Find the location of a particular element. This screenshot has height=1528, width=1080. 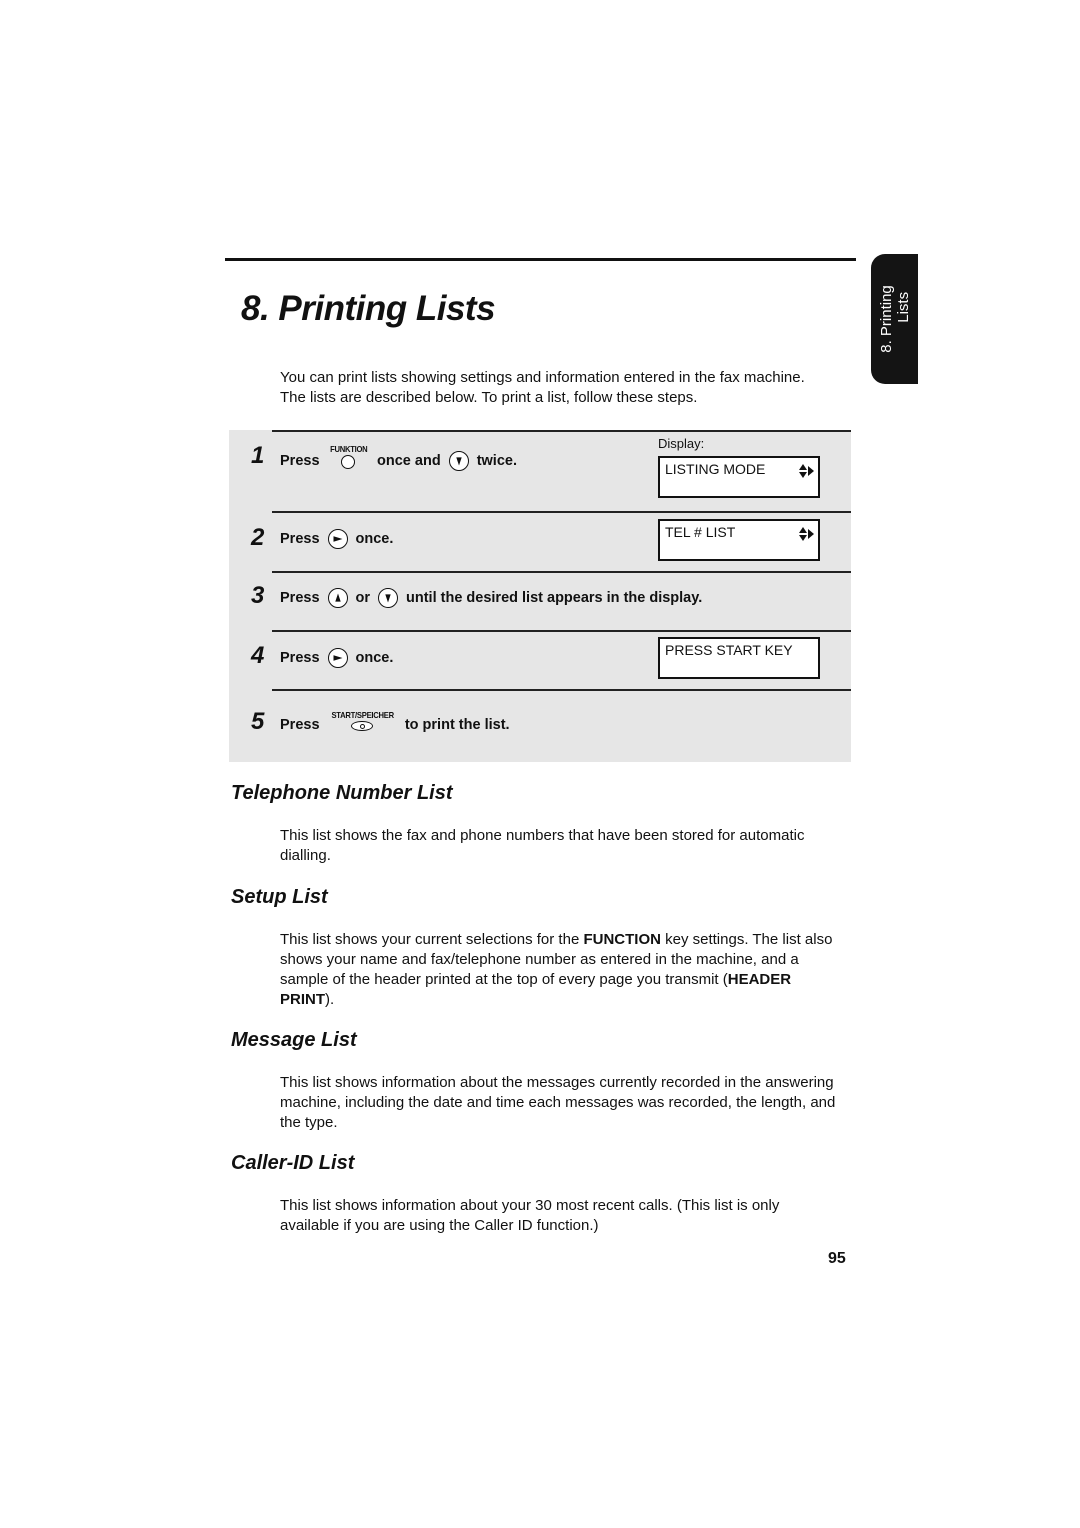

chapter-side-tab: 8. Printing Lists is located at coordinates (894, 319).